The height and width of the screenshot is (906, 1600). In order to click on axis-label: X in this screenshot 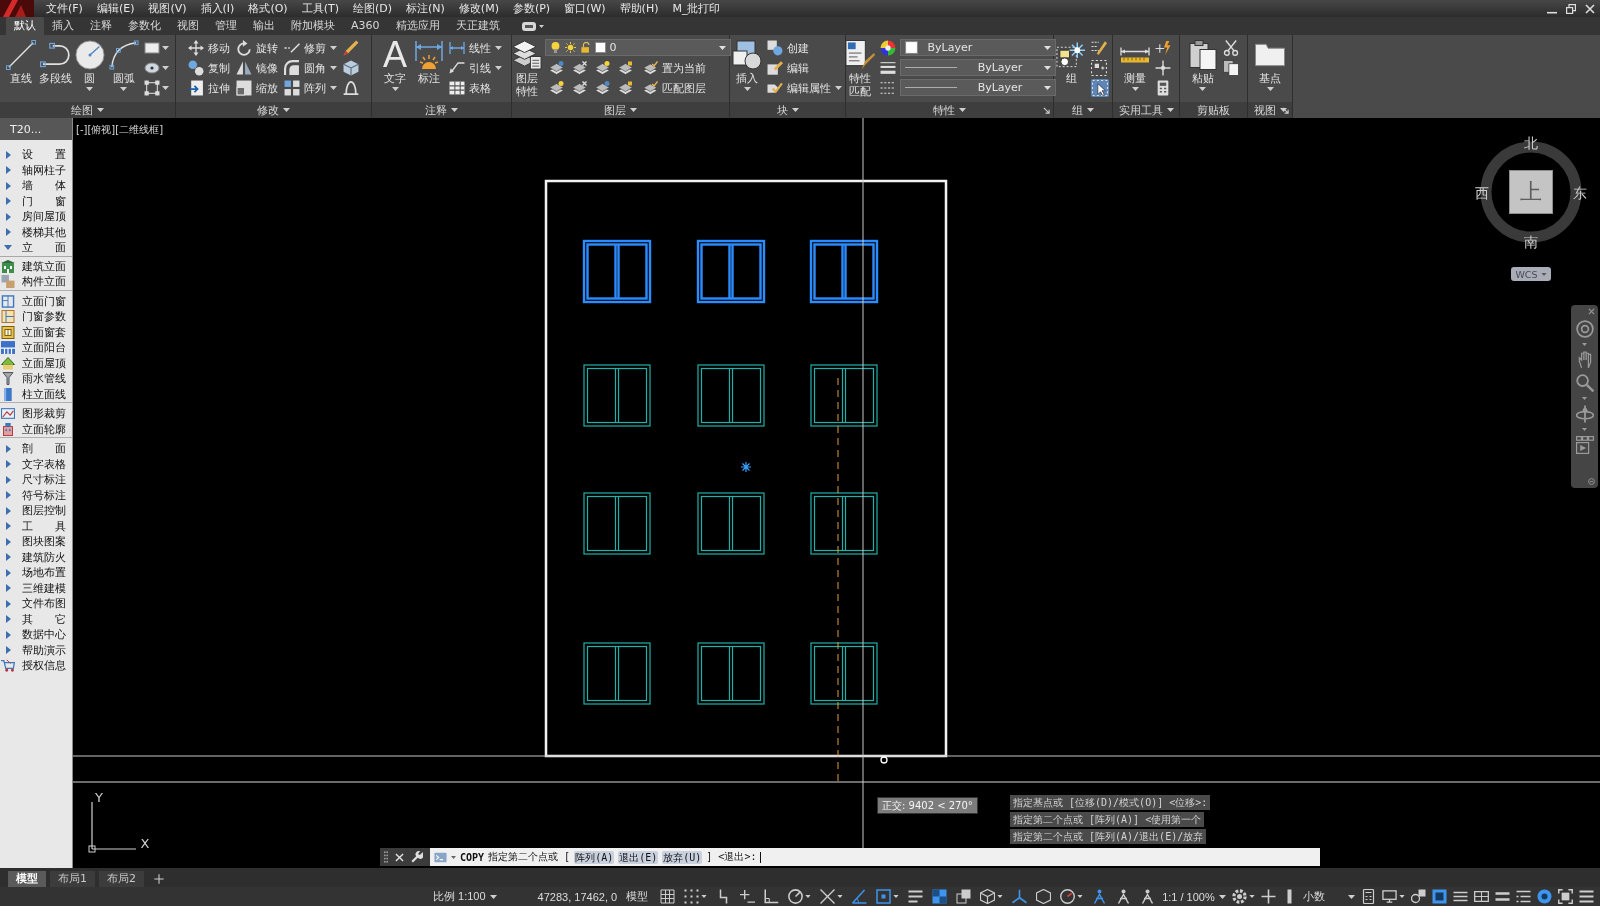, I will do `click(145, 843)`.